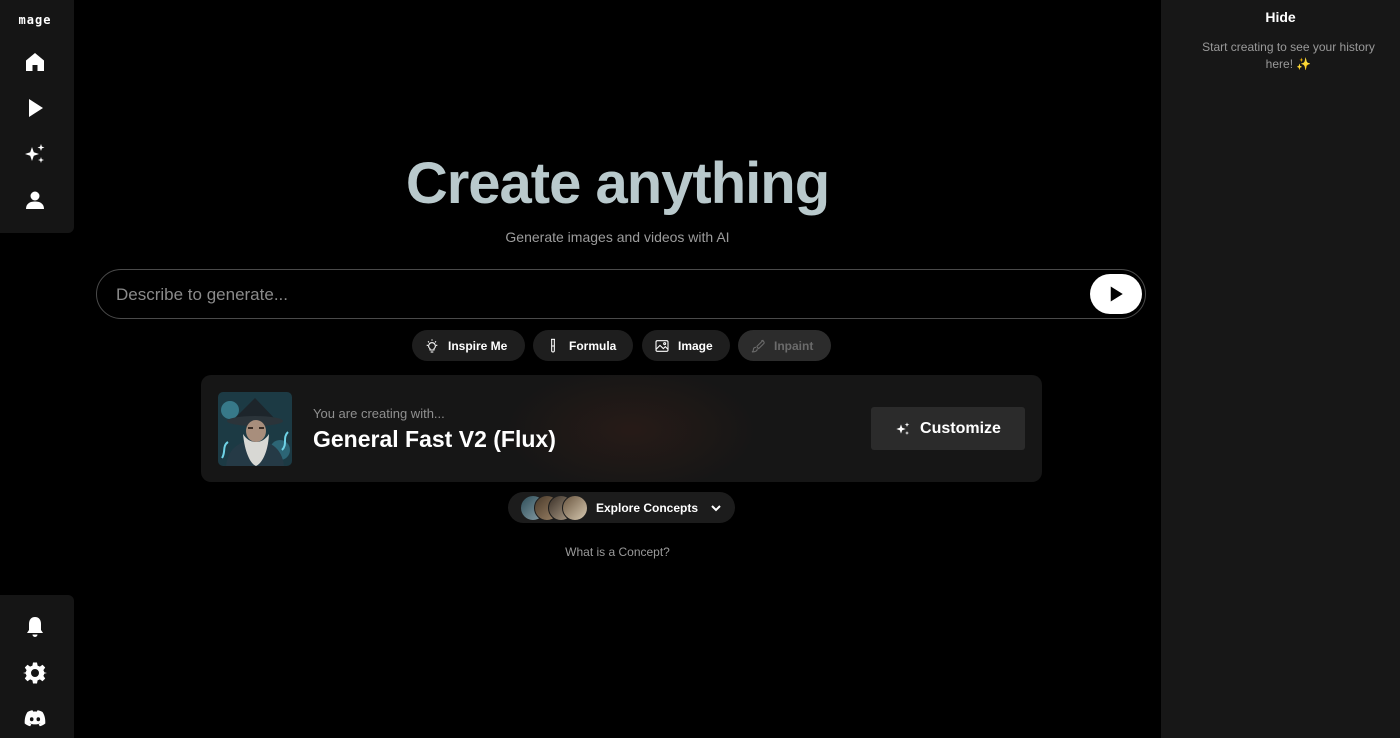 The height and width of the screenshot is (738, 1400). What do you see at coordinates (960, 428) in the screenshot?
I see `customize-label: Customize` at bounding box center [960, 428].